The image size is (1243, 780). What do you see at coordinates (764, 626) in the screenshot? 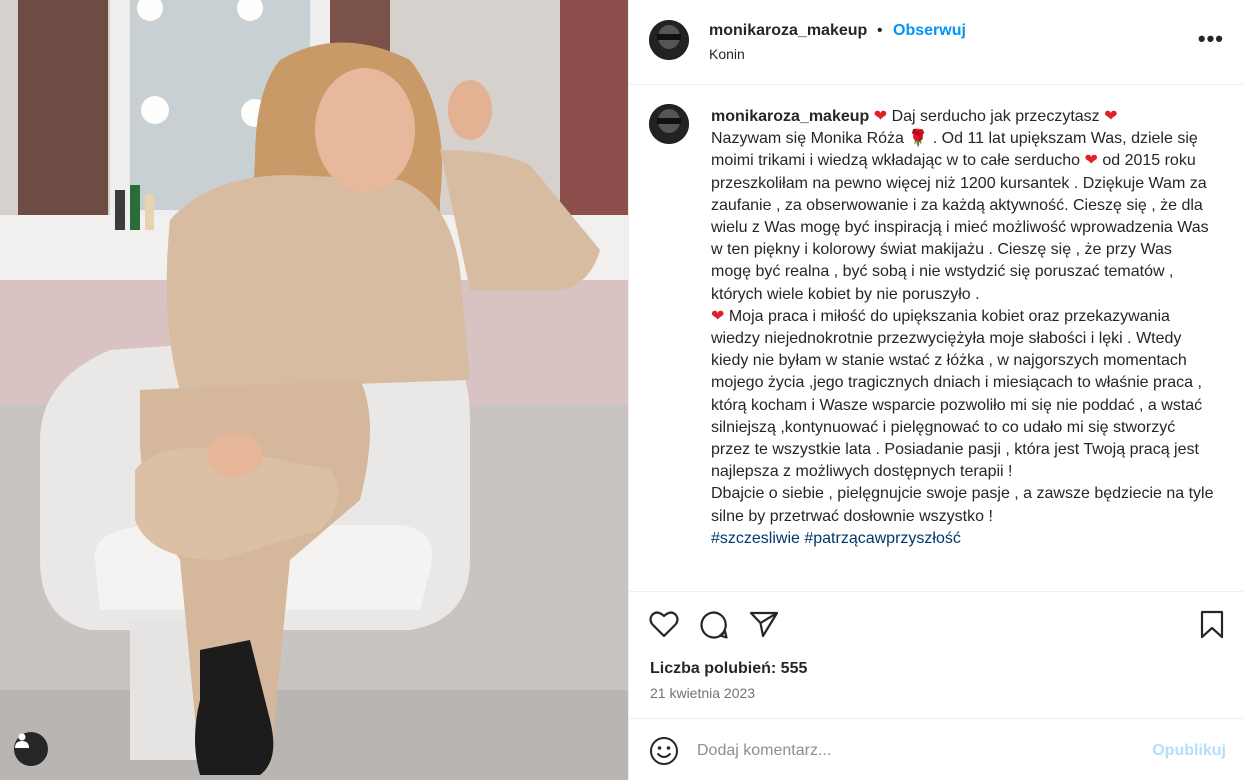
I see `share-icon` at bounding box center [764, 626].